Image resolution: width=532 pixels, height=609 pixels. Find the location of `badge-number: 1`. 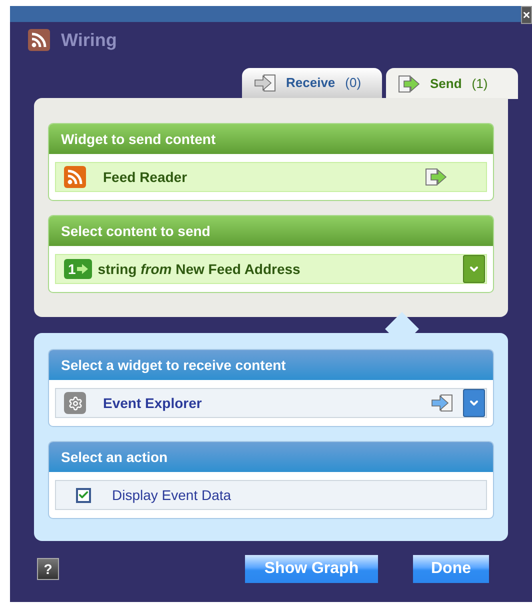

badge-number: 1 is located at coordinates (72, 269).